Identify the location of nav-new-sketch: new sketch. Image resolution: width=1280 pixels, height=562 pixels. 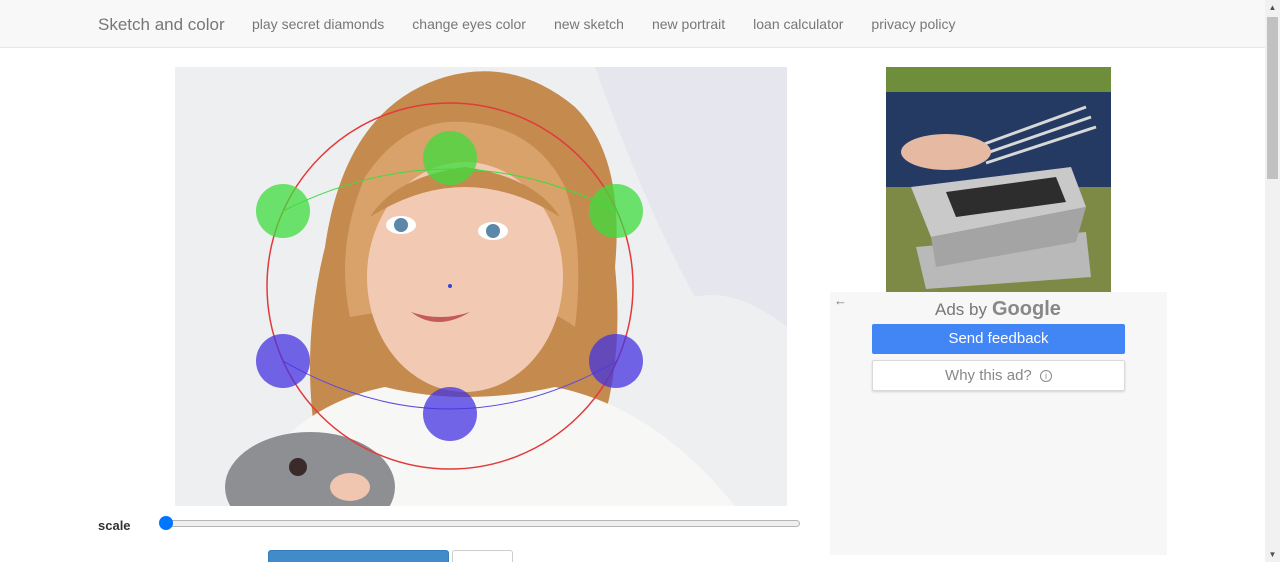
(589, 24).